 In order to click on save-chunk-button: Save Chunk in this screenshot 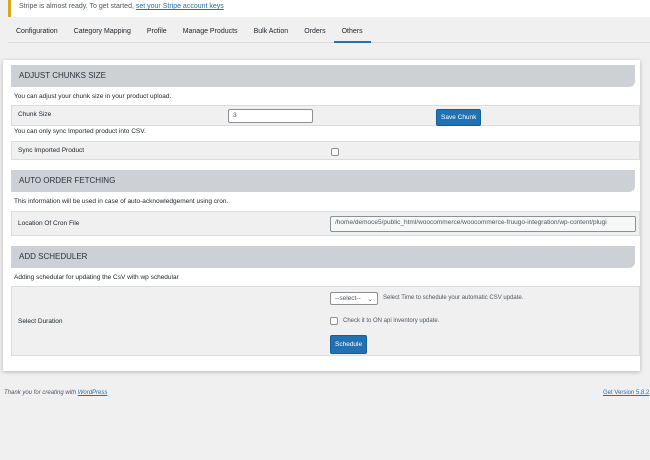, I will do `click(459, 117)`.